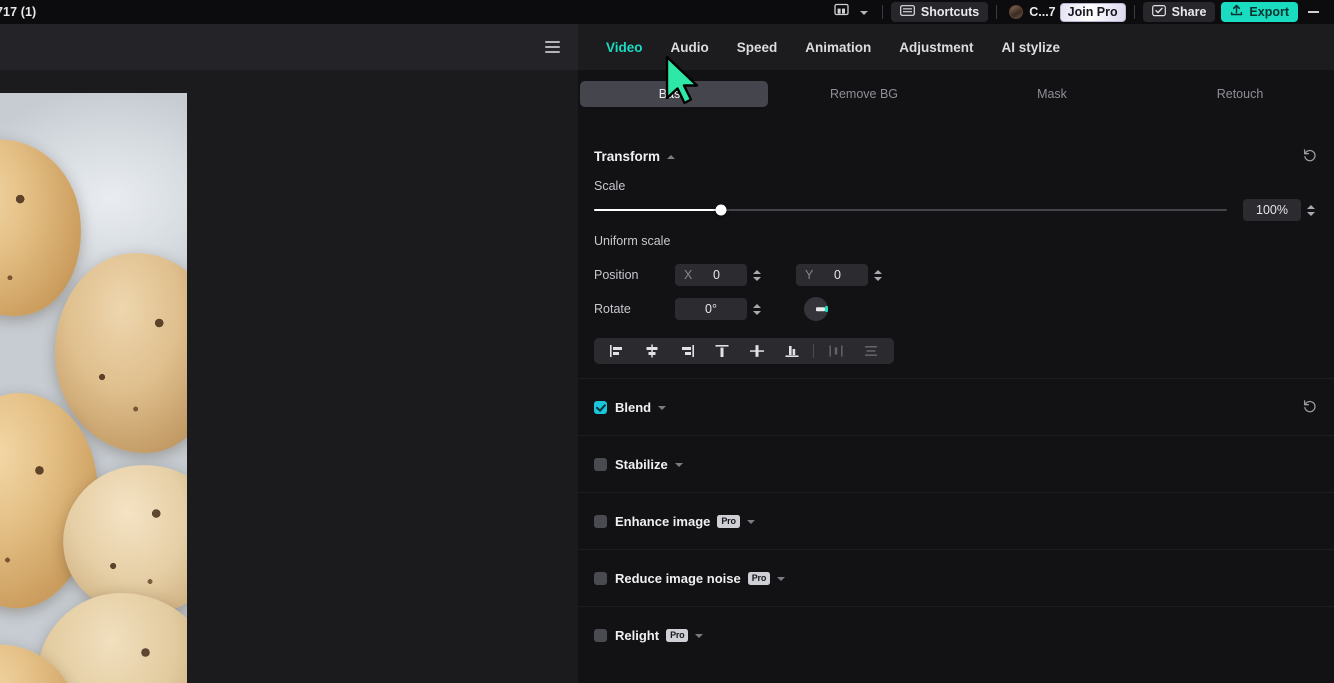  Describe the element at coordinates (600, 635) in the screenshot. I see `relight-checkbox` at that location.